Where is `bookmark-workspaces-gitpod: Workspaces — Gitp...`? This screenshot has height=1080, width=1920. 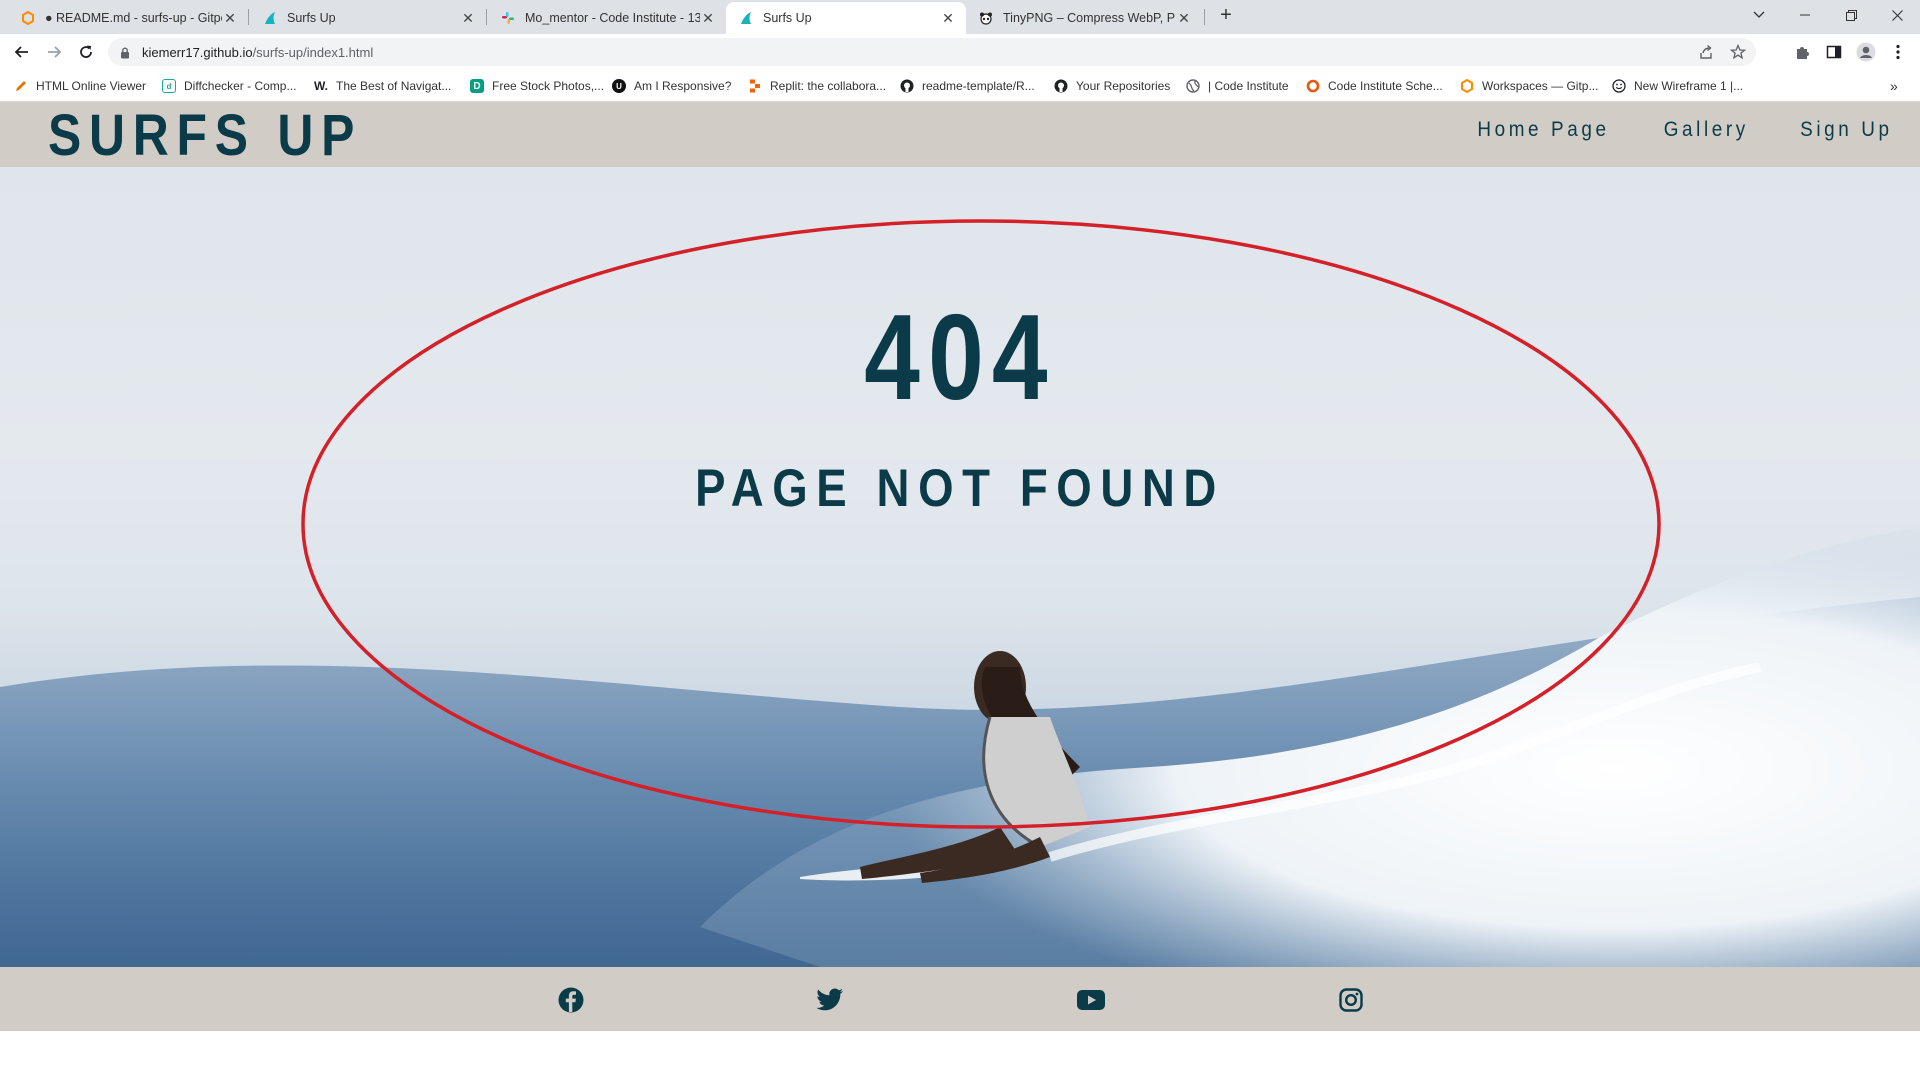
bookmark-workspaces-gitpod: Workspaces — Gitp... is located at coordinates (1529, 86).